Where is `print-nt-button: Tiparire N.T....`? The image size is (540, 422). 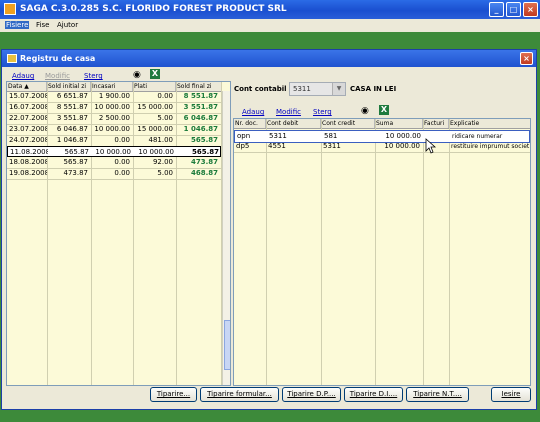
print-nt-button: Tiparire N.T.... is located at coordinates (437, 394).